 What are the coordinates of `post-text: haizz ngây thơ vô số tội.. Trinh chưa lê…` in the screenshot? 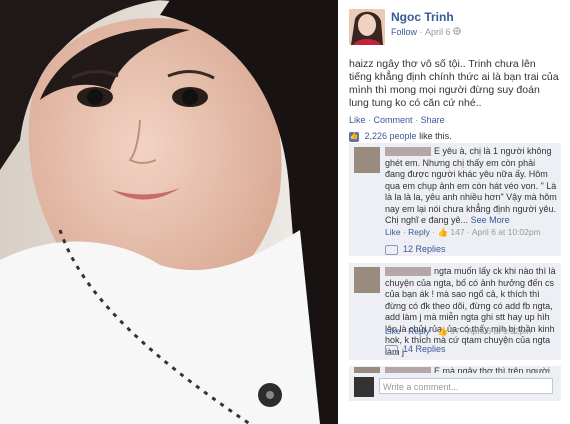 It's located at (454, 83).